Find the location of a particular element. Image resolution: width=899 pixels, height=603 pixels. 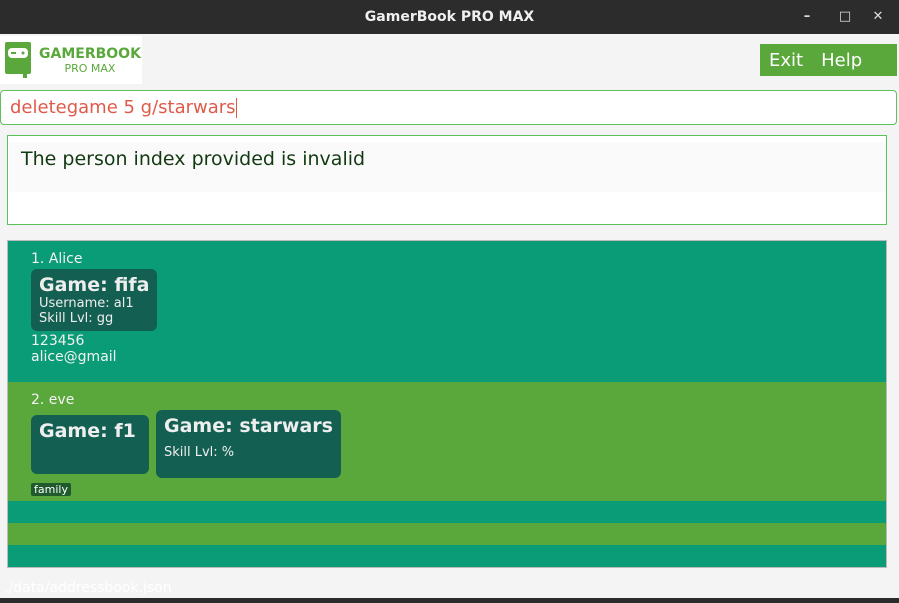

game-username: Username: al1 is located at coordinates (86, 303).